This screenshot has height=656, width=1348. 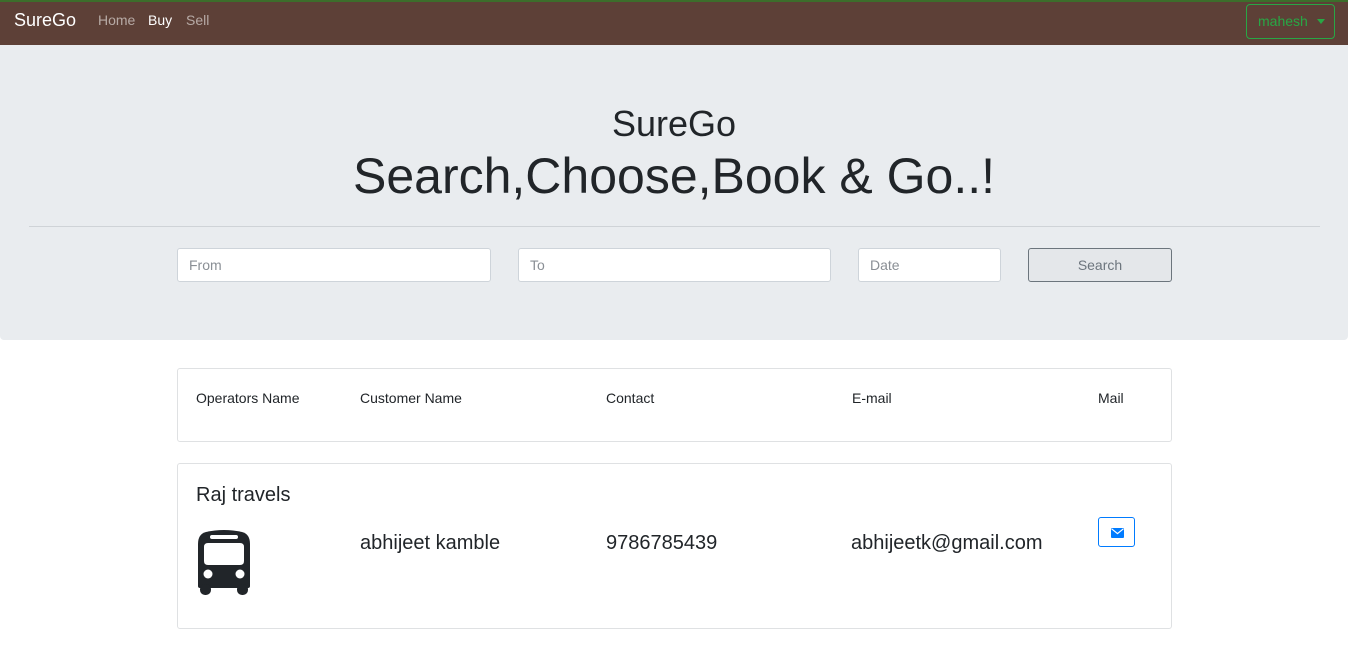 What do you see at coordinates (674, 176) in the screenshot?
I see `hero-tagline: Search,Choose,Book & Go..!` at bounding box center [674, 176].